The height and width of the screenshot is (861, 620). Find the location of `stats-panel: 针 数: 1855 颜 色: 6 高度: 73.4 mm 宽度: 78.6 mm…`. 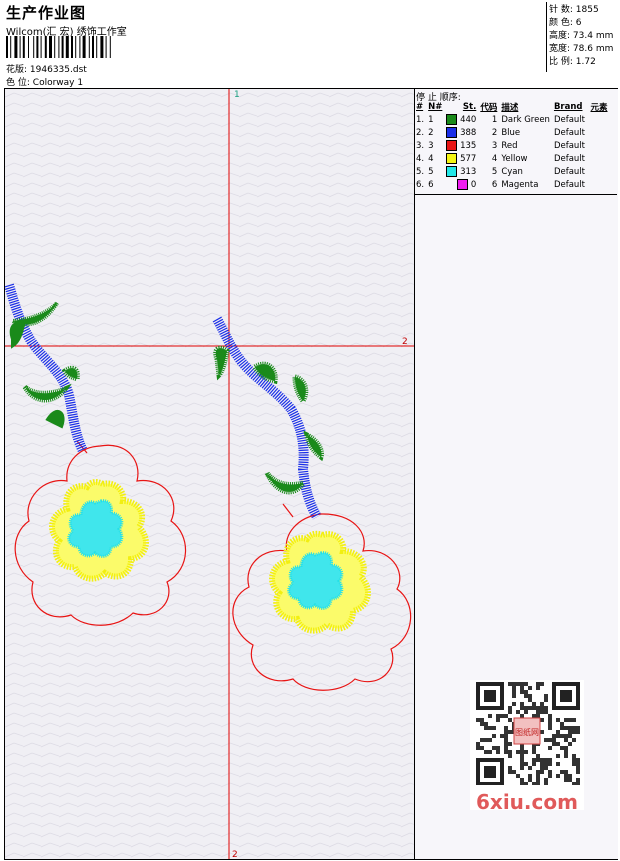

stats-panel: 针 数: 1855 颜 色: 6 高度: 73.4 mm 宽度: 78.6 mm… is located at coordinates (581, 36).